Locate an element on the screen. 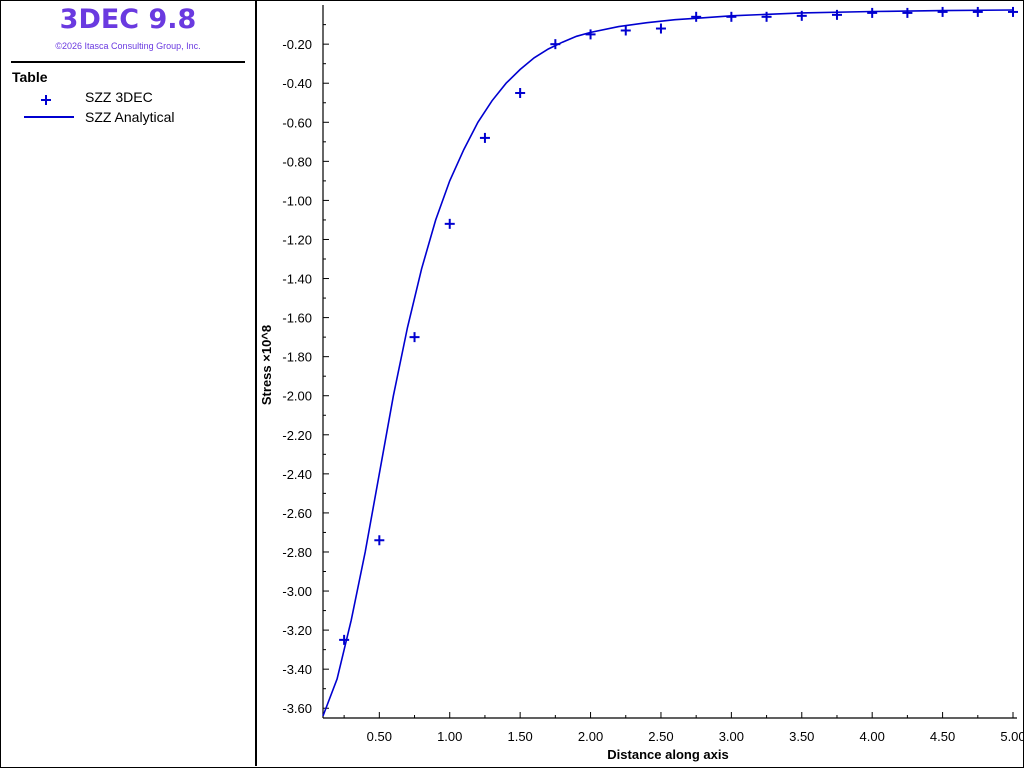 This screenshot has width=1024, height=768. y-tick-label: -0.60 is located at coordinates (297, 122).